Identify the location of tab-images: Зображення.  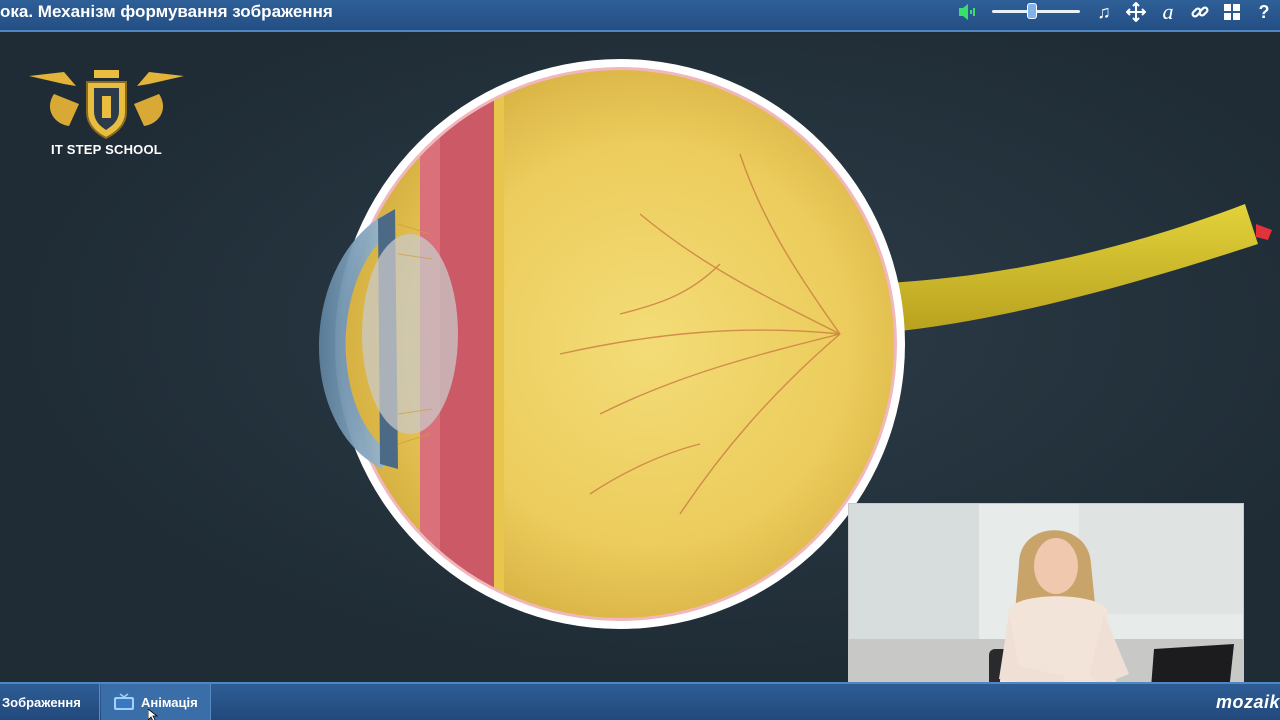
(50, 702).